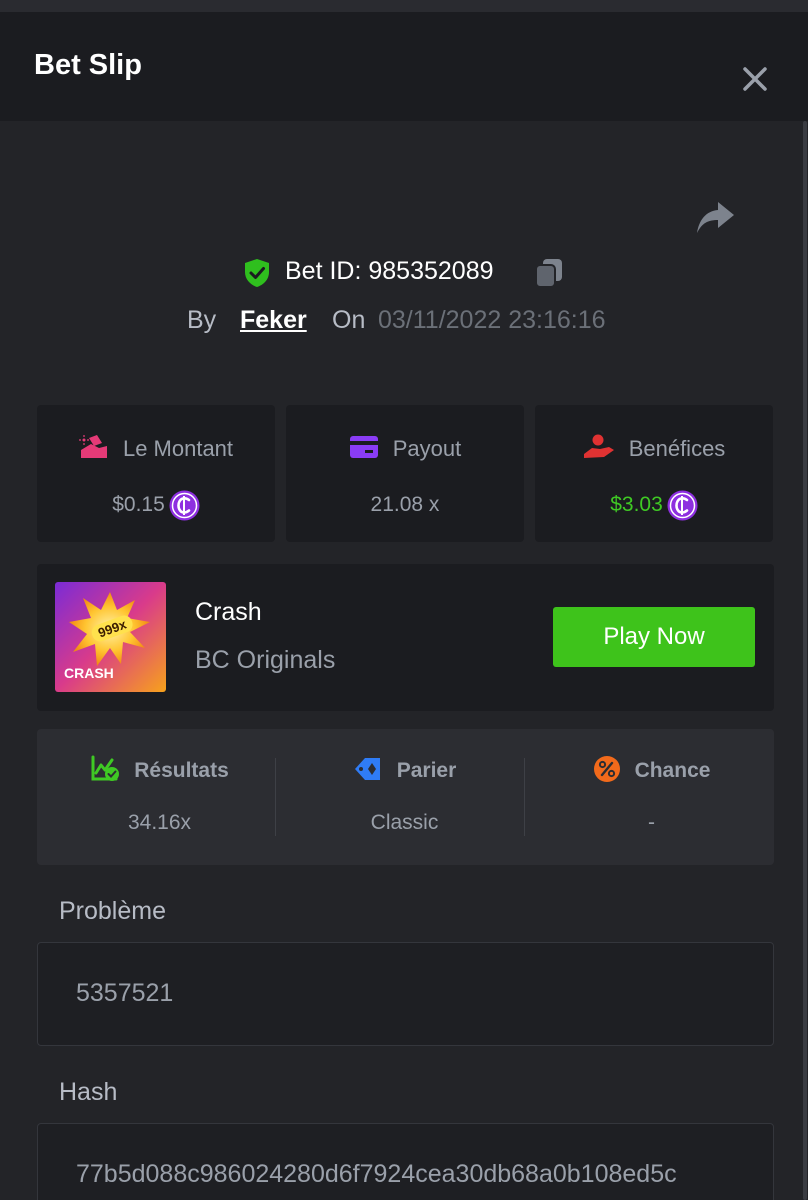 The image size is (808, 1200). I want to click on svg-text: CRASH, so click(89, 673).